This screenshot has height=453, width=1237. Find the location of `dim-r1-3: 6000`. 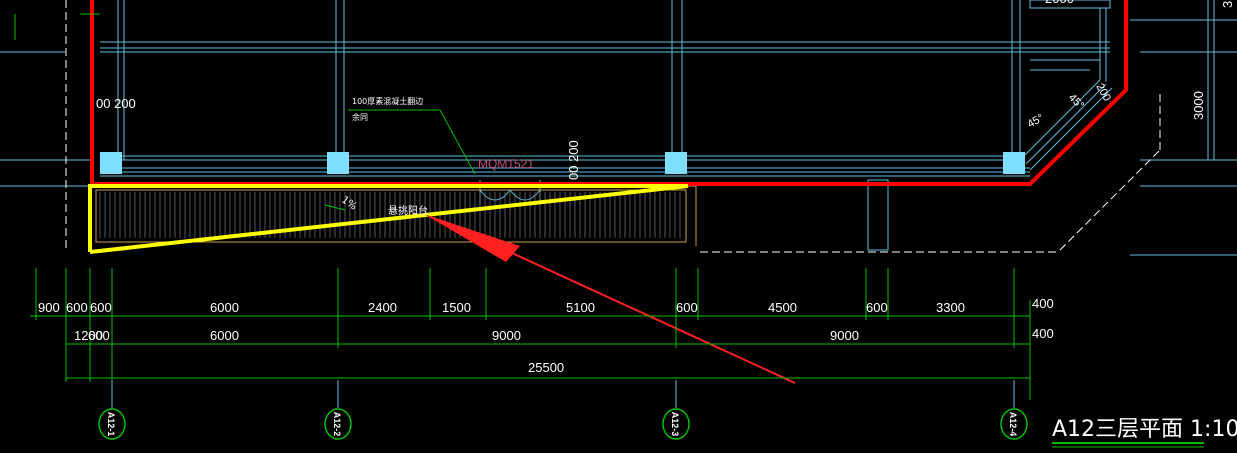

dim-r1-3: 6000 is located at coordinates (224, 307).